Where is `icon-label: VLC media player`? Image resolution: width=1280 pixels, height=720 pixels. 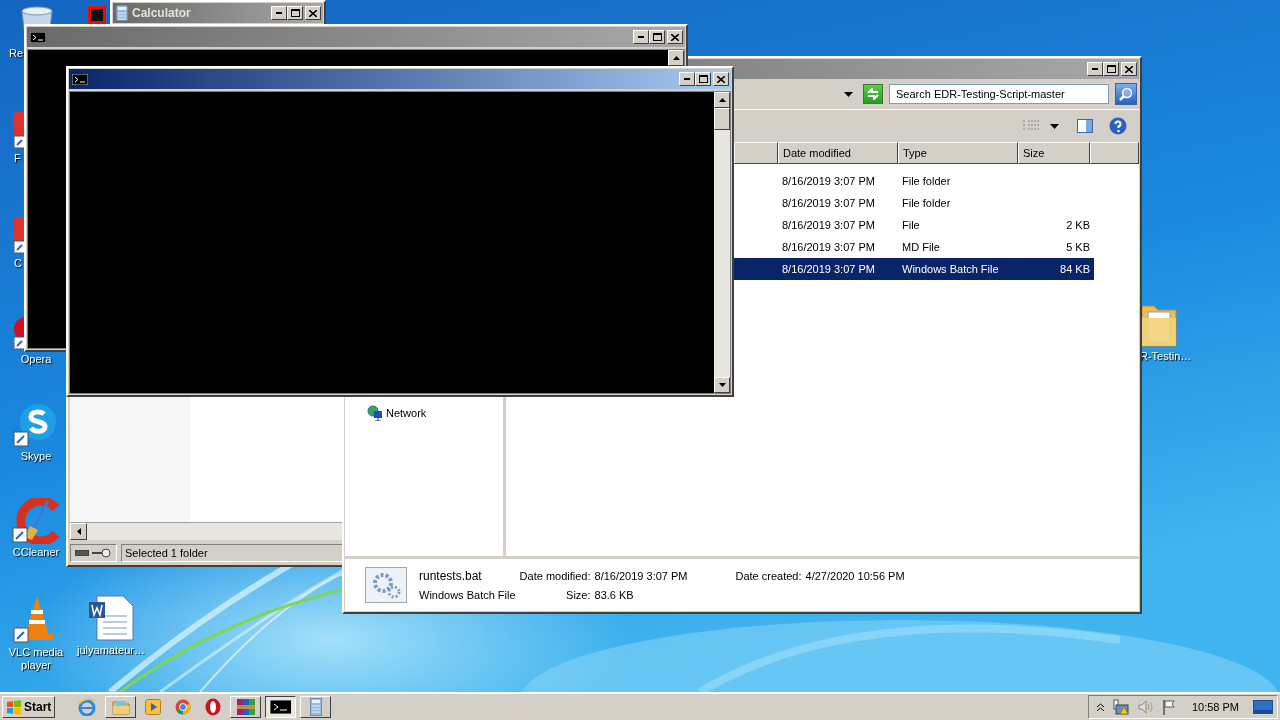 icon-label: VLC media player is located at coordinates (36, 659).